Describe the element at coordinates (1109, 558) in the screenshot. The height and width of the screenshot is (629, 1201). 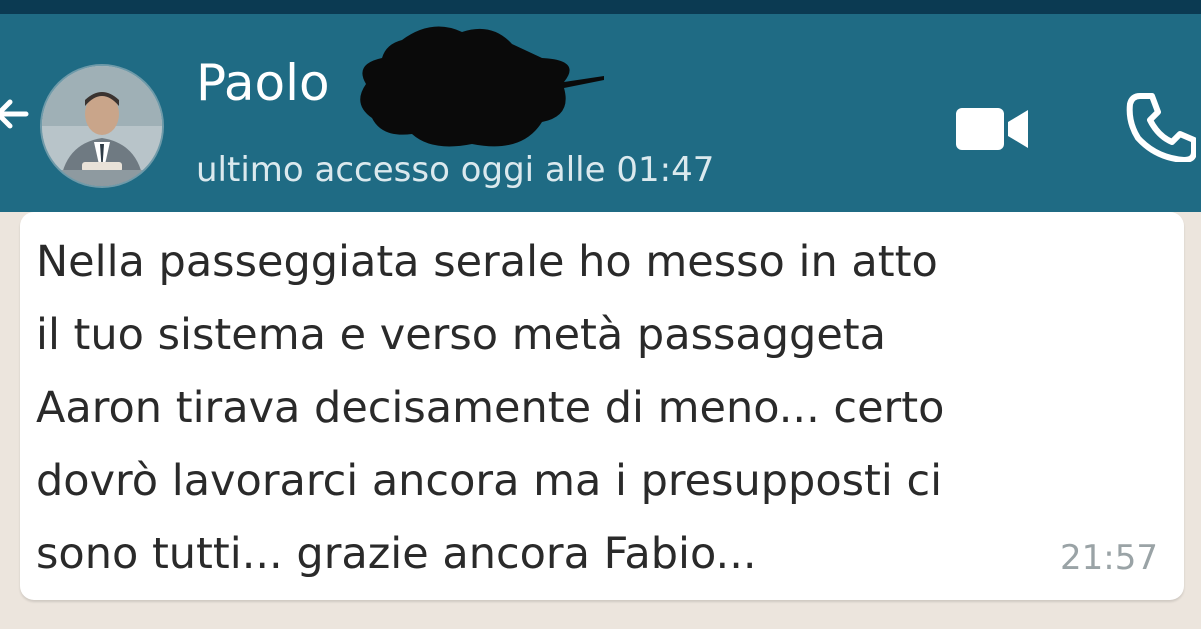
I see `message-timestamp: 21:57` at that location.